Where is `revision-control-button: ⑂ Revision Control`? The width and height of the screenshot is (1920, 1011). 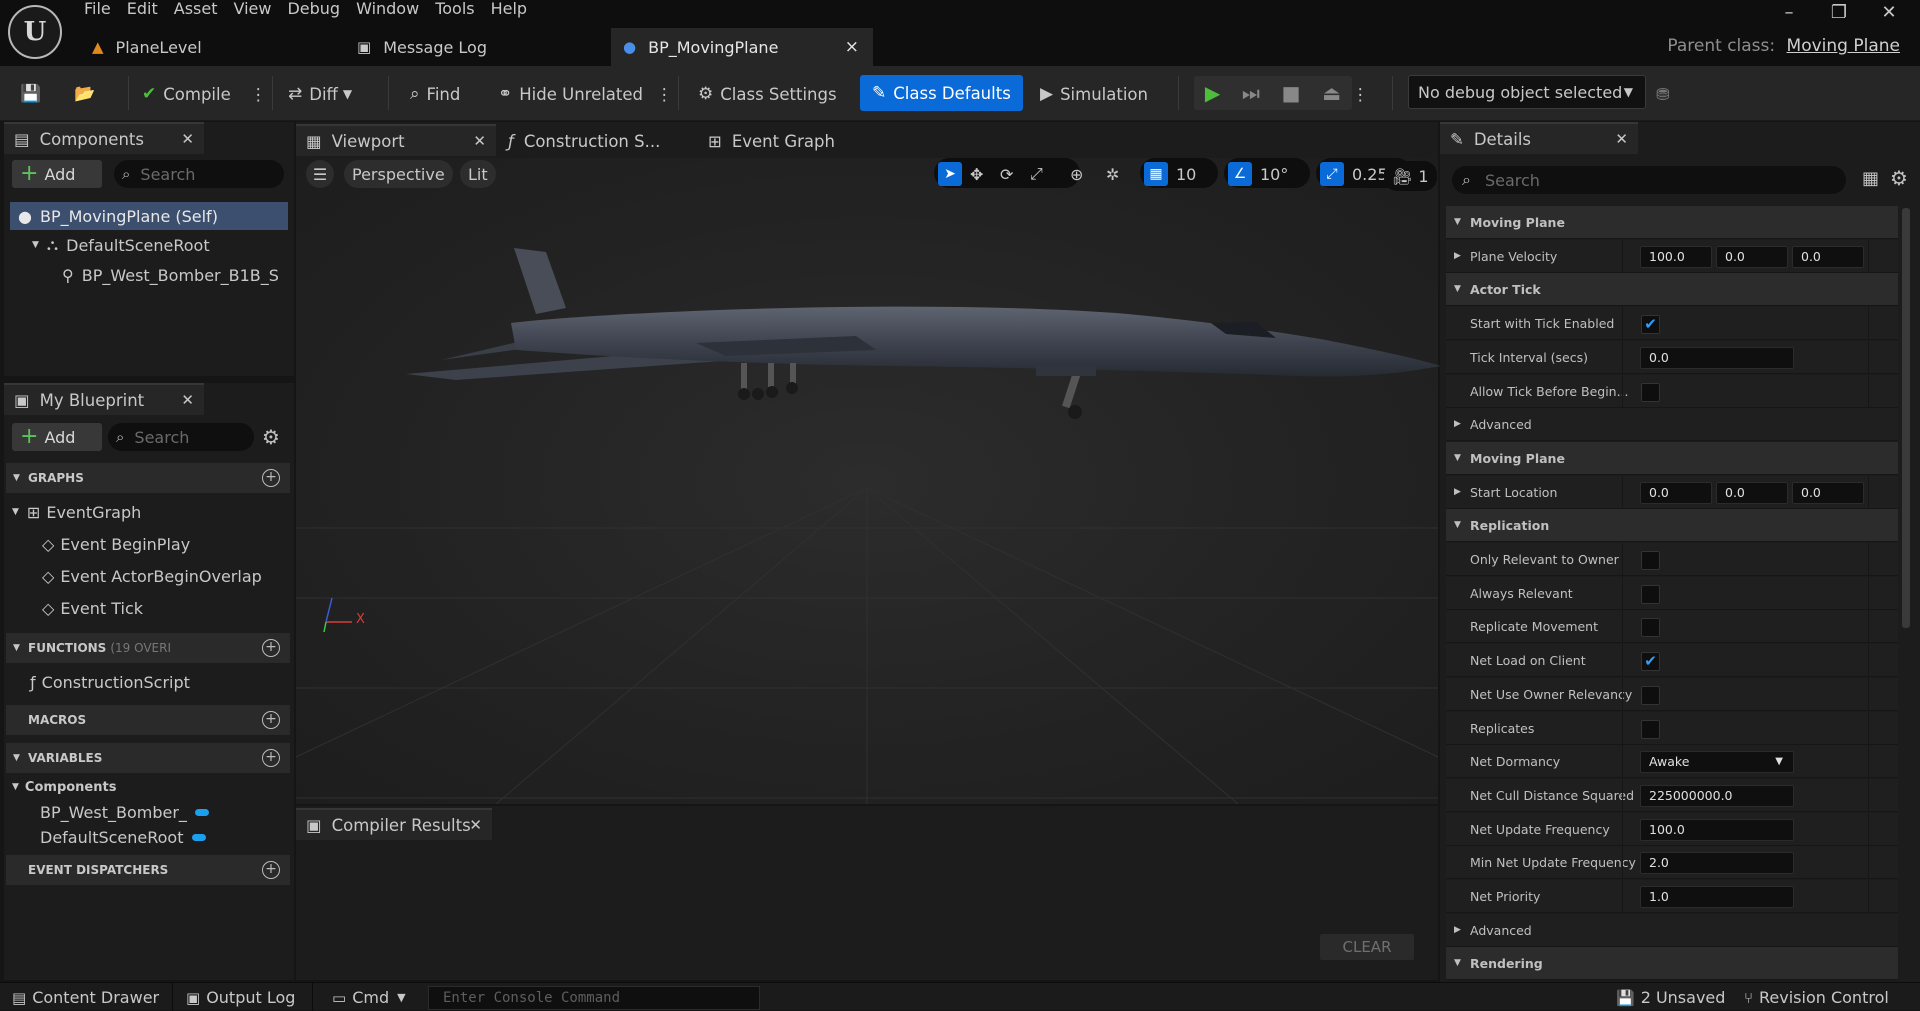 revision-control-button: ⑂ Revision Control is located at coordinates (1816, 997).